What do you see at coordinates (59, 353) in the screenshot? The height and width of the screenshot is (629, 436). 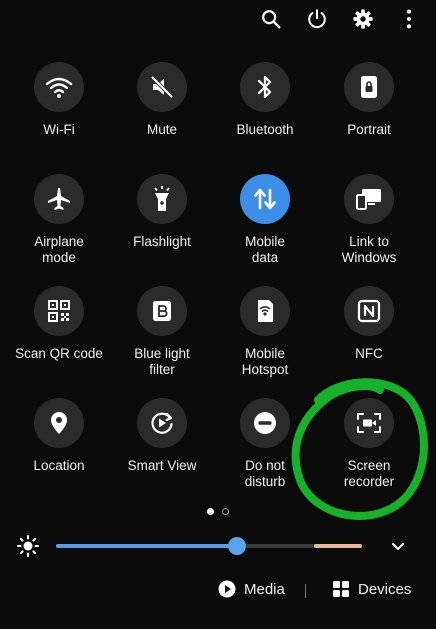 I see `tile-label: Scan QR code` at bounding box center [59, 353].